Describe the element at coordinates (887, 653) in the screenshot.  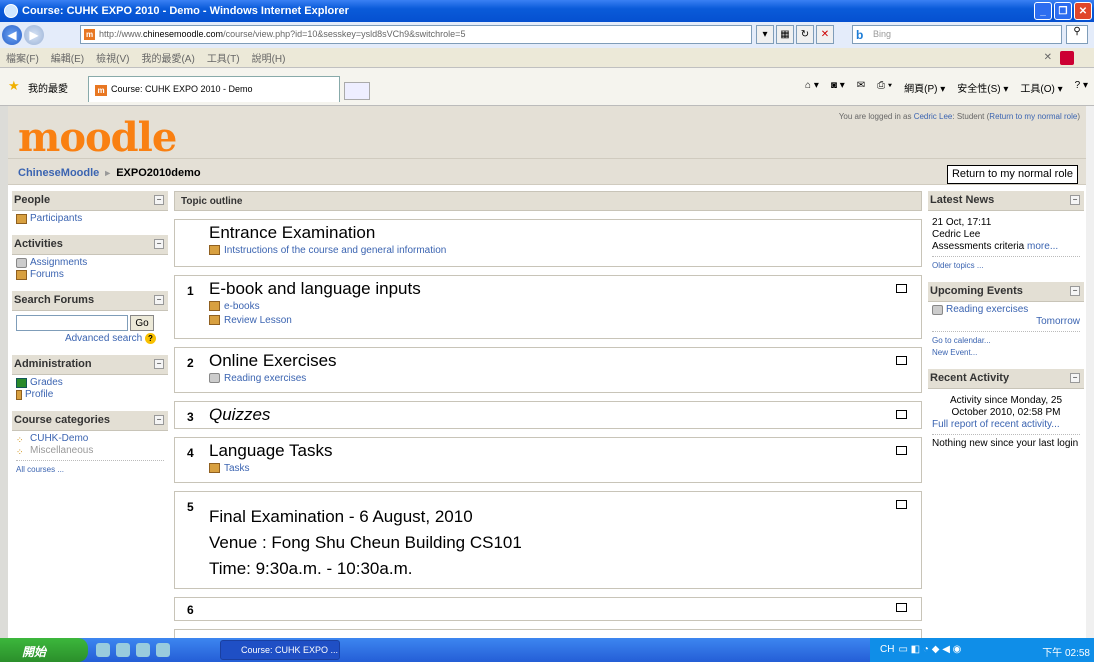
I see `ime-indicator: CH` at that location.